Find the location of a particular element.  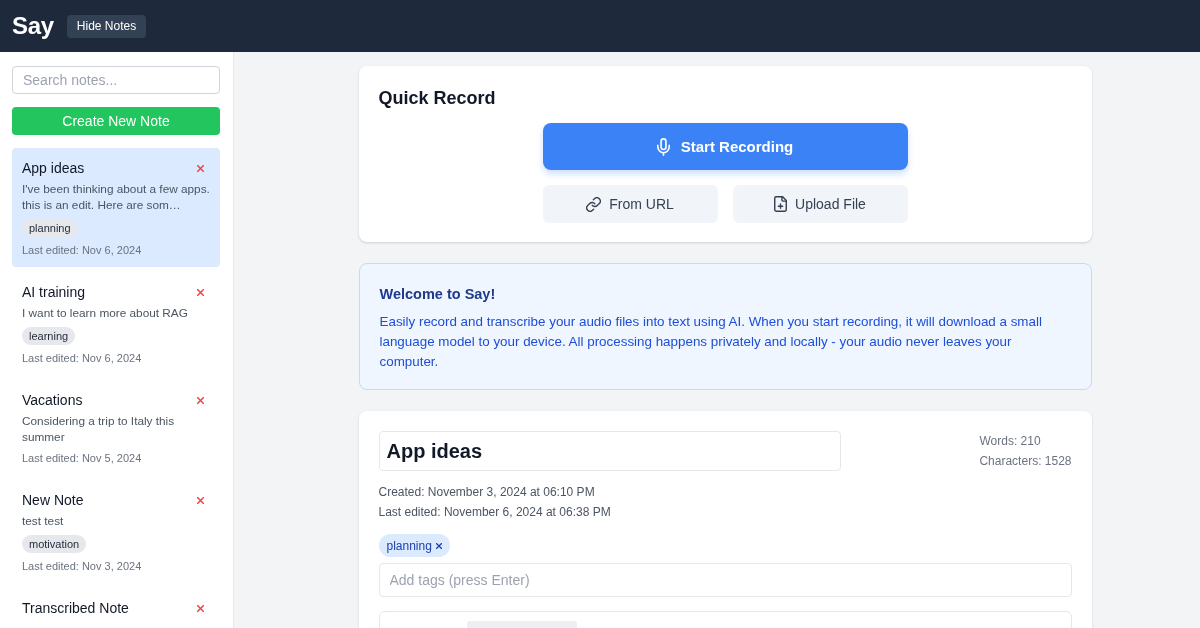

start-recording-button: Start Recording is located at coordinates (725, 146).